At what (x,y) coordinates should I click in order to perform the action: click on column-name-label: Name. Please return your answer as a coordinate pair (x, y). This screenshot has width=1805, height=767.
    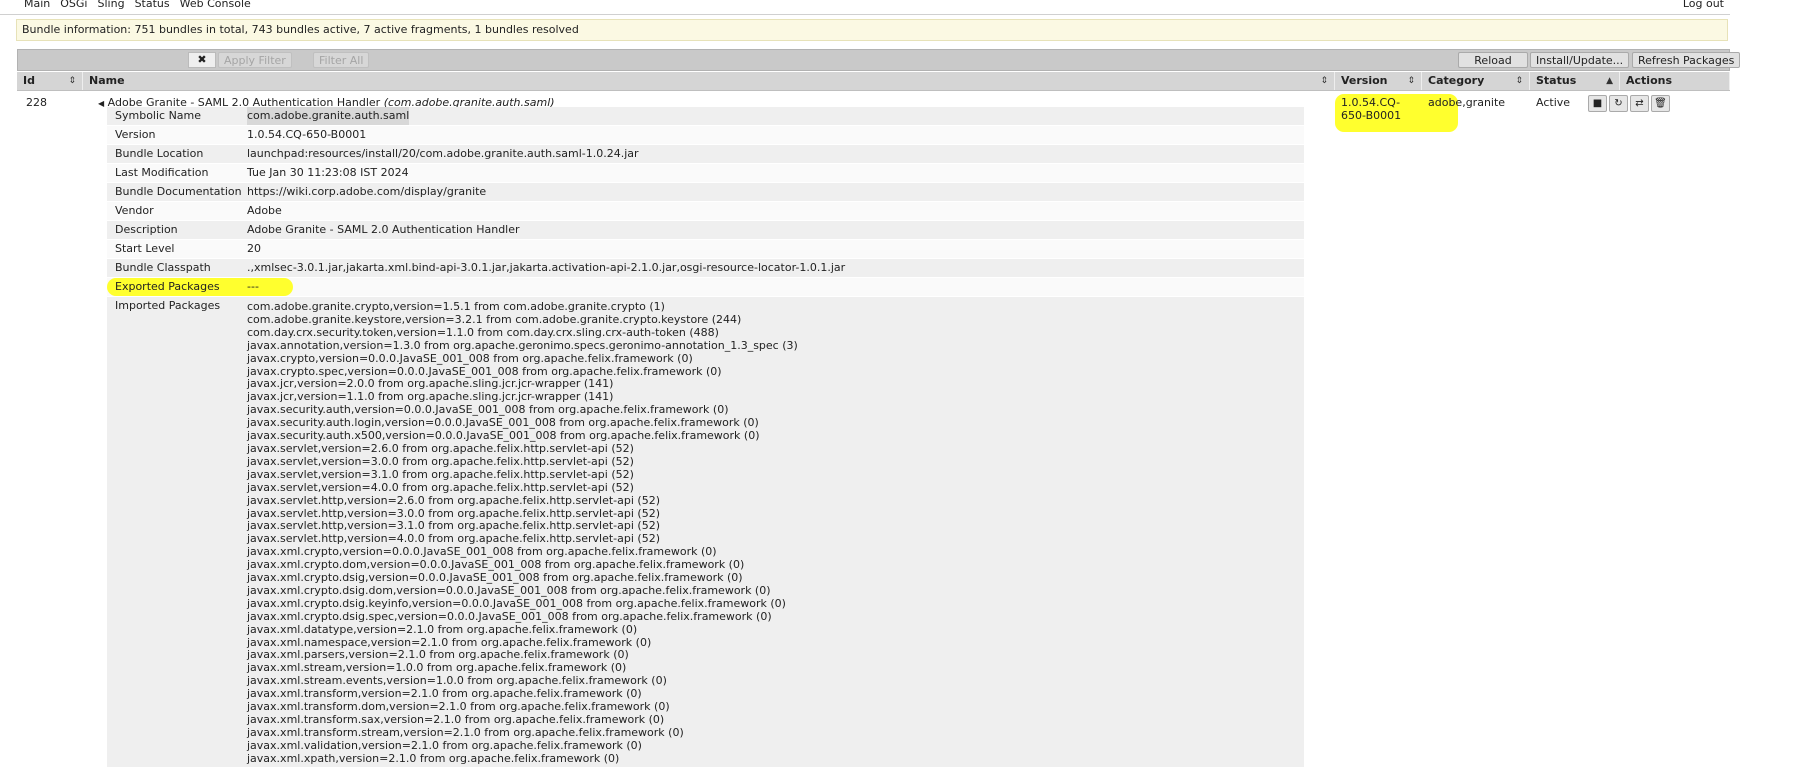
    Looking at the image, I should click on (107, 80).